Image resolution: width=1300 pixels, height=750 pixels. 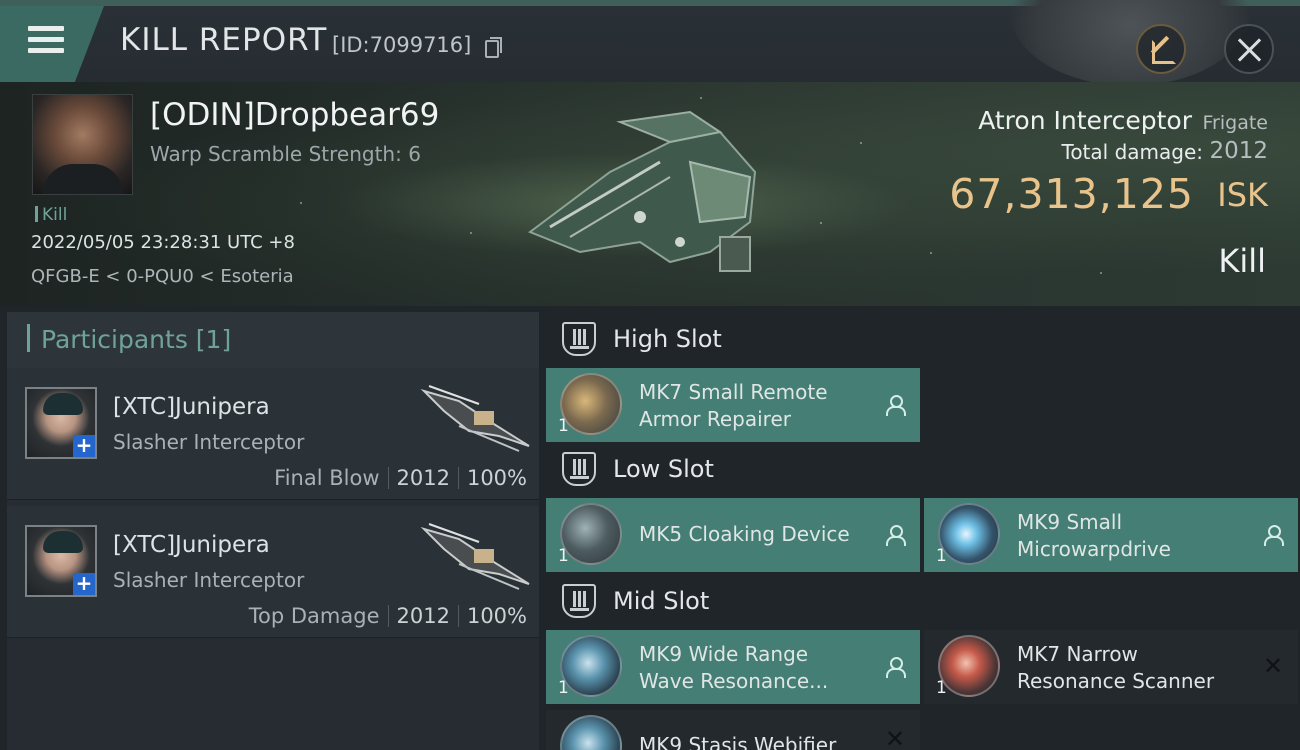 I want to click on participant-role: Final Blow, so click(x=327, y=478).